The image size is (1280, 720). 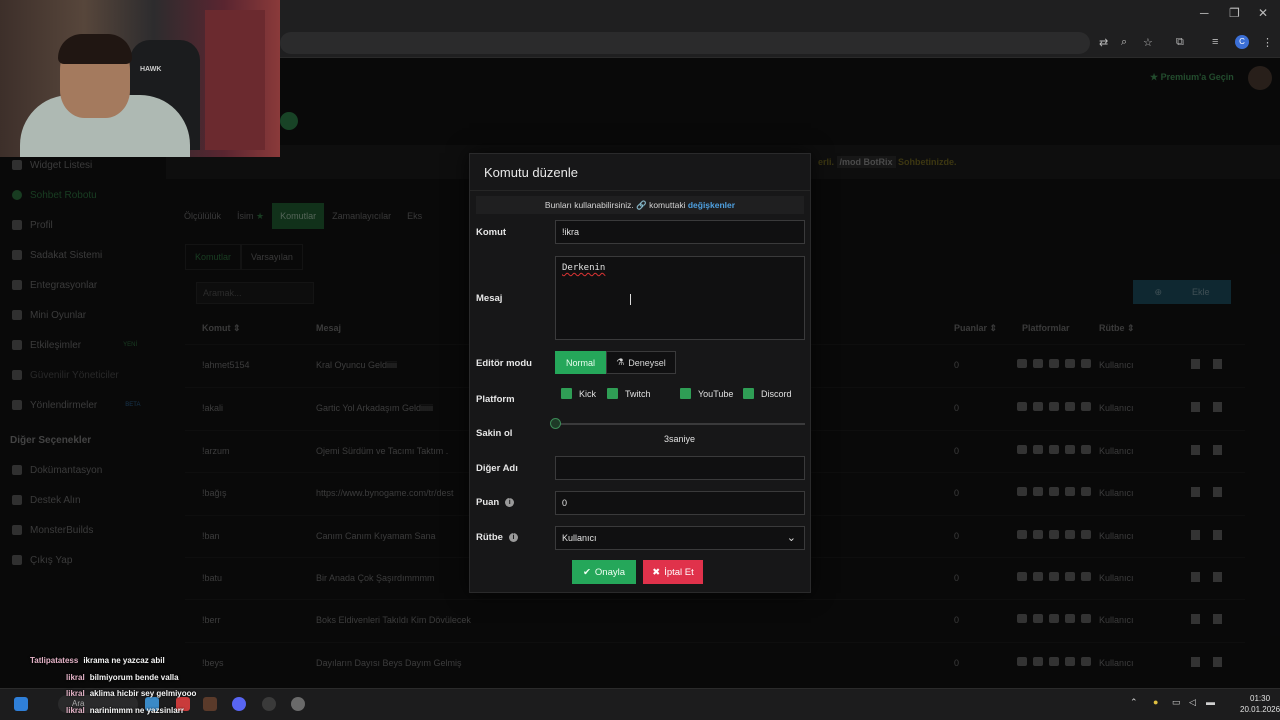 What do you see at coordinates (641, 362) in the screenshot?
I see `mode-experimental-button: ⚗ Deneysel` at bounding box center [641, 362].